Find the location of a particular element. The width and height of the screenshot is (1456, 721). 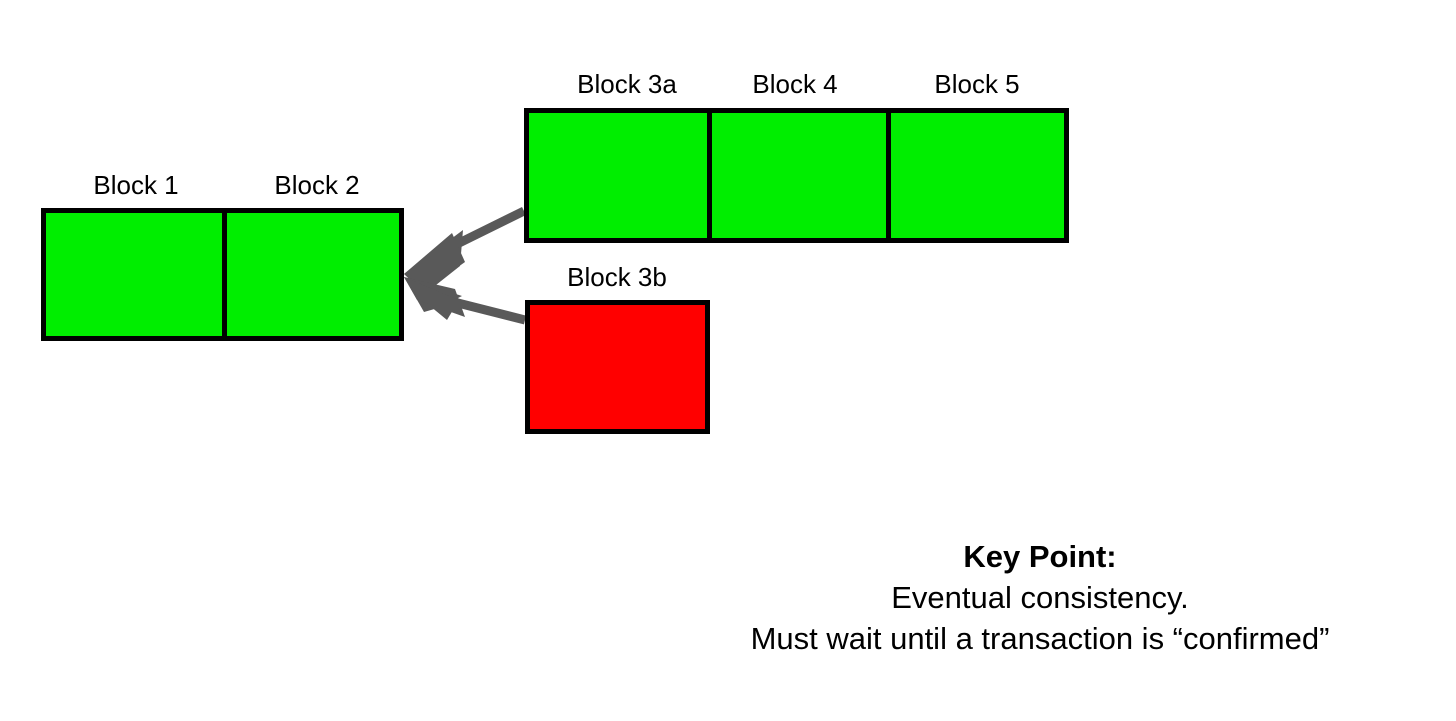

block-3a-label: Block 3a is located at coordinates (627, 84).